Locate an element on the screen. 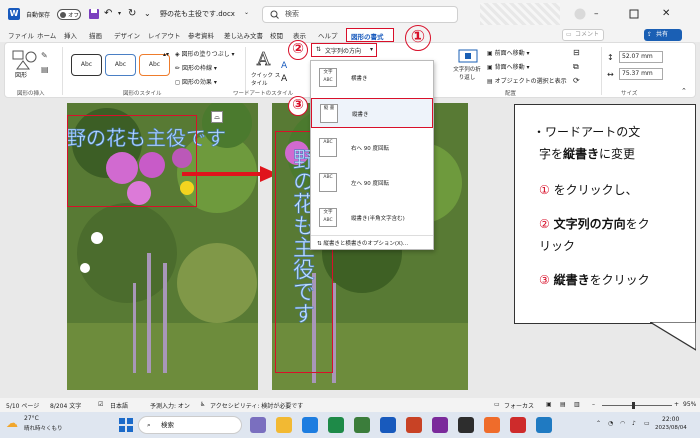  bring-forward-button: ▣ 前面へ移動 ▾ is located at coordinates (508, 52).